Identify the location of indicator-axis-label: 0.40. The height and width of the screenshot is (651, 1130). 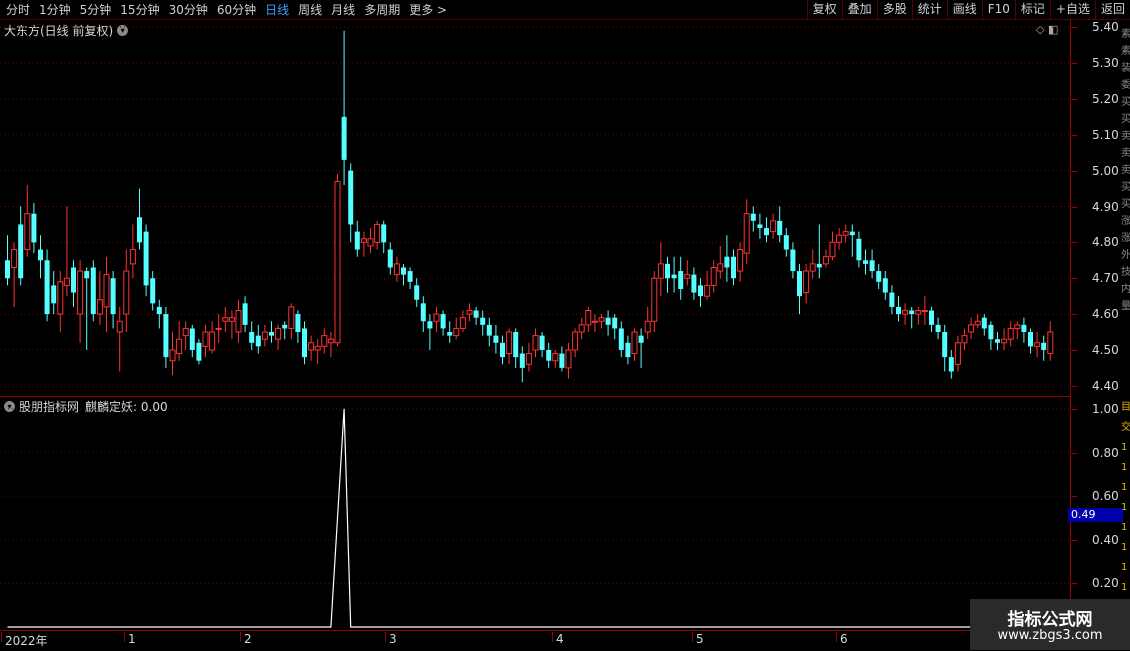
(1105, 539).